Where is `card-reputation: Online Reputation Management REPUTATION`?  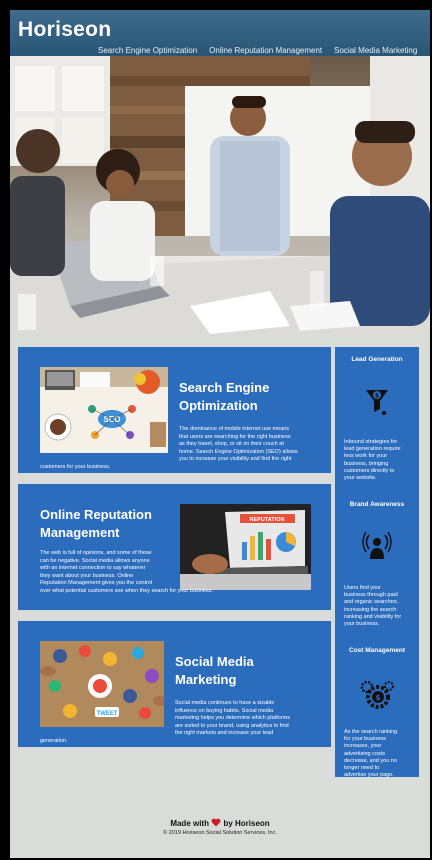
card-reputation: Online Reputation Management REPUTATION is located at coordinates (174, 547).